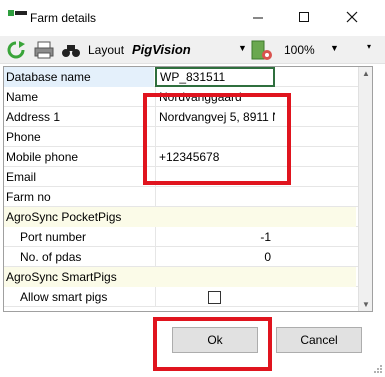 The height and width of the screenshot is (377, 385). I want to click on scroll-up-icon: ▲, so click(366, 73).